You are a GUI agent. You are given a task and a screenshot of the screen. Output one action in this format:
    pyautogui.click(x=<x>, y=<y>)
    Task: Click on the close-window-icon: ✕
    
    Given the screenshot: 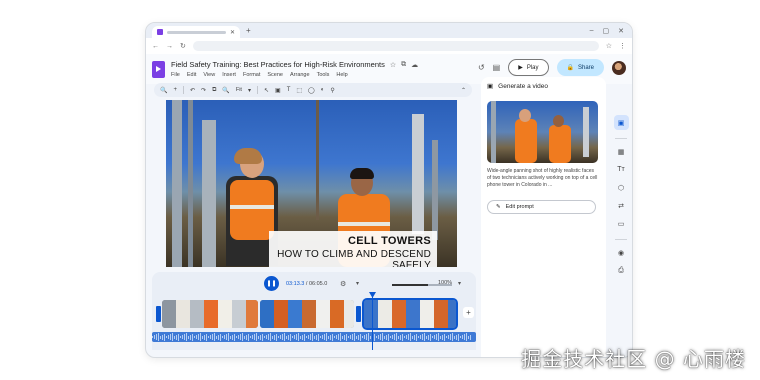 What is the action you would take?
    pyautogui.click(x=621, y=31)
    